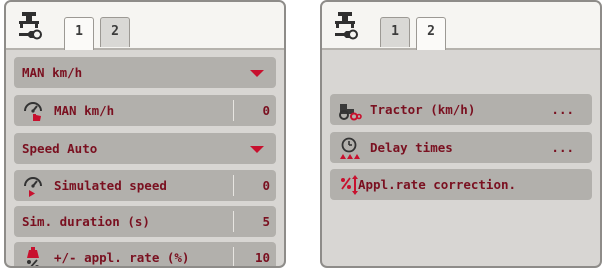 The height and width of the screenshot is (268, 606). I want to click on appl-rate-row: +/- appl. rate (%) 10, so click(145, 254).